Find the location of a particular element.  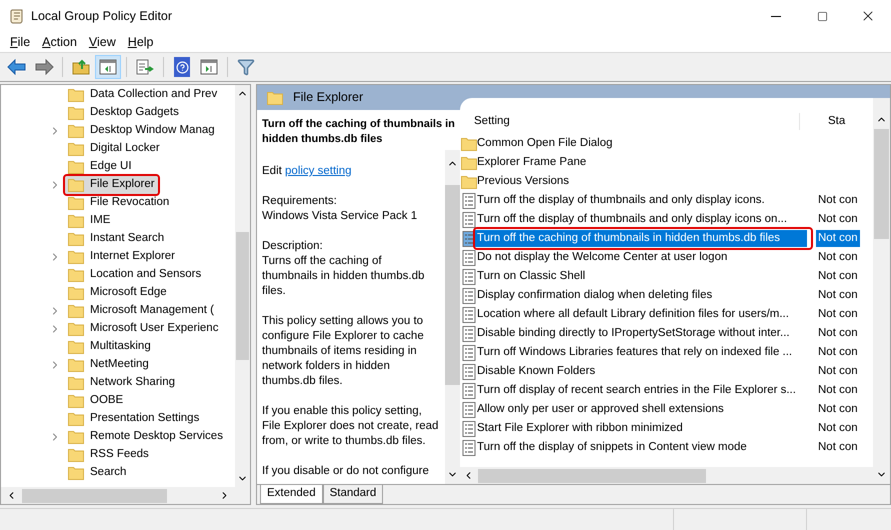

menu-item: View is located at coordinates (102, 42).